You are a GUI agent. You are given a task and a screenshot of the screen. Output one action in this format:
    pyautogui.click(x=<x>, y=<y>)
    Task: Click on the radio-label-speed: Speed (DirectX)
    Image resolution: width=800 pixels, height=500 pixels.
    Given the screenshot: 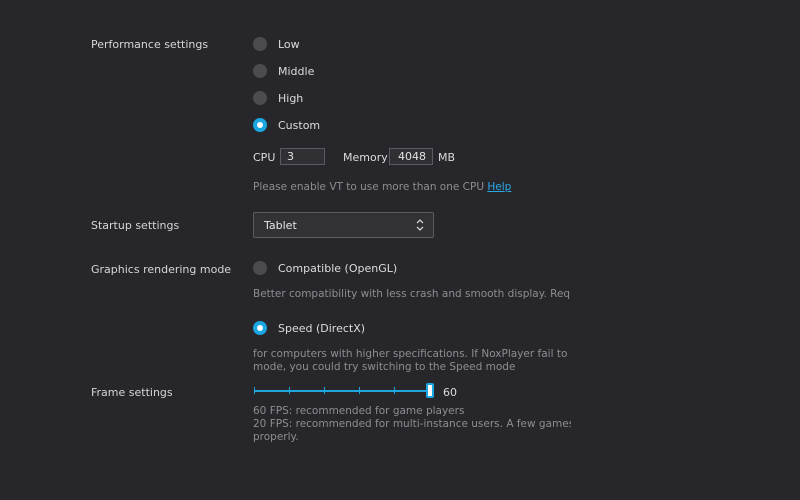 What is the action you would take?
    pyautogui.click(x=322, y=328)
    